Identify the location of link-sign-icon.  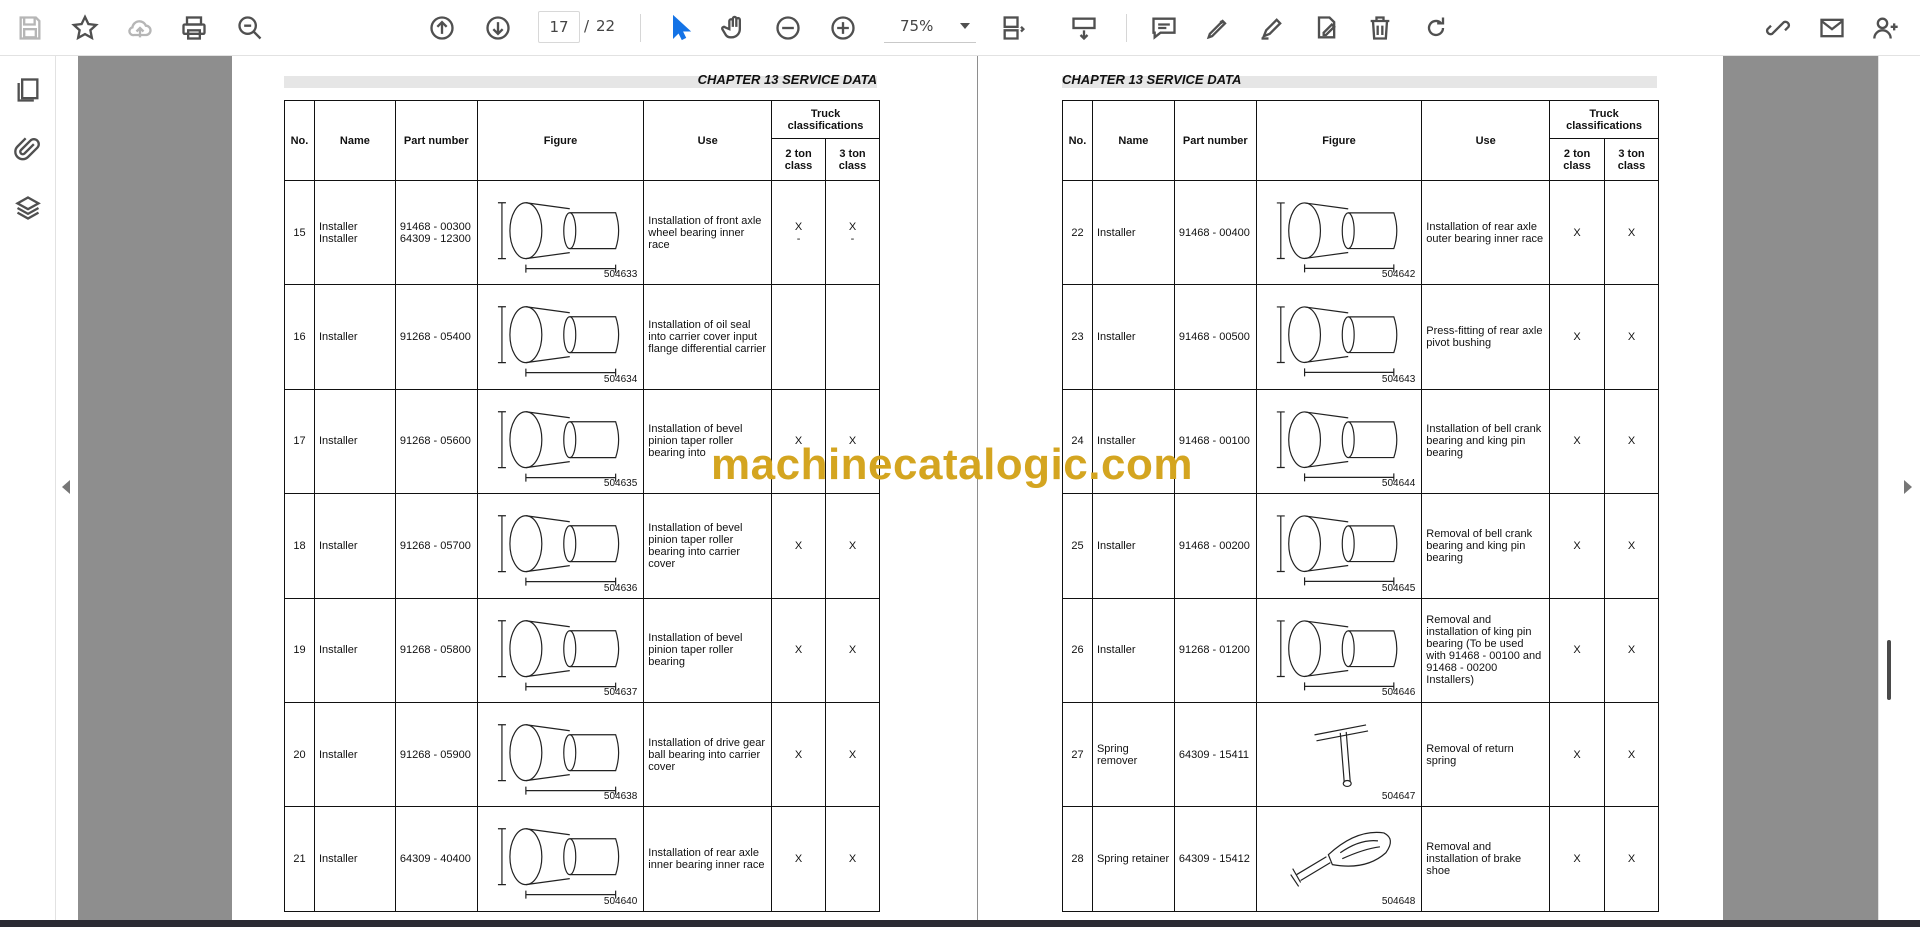
(1778, 28).